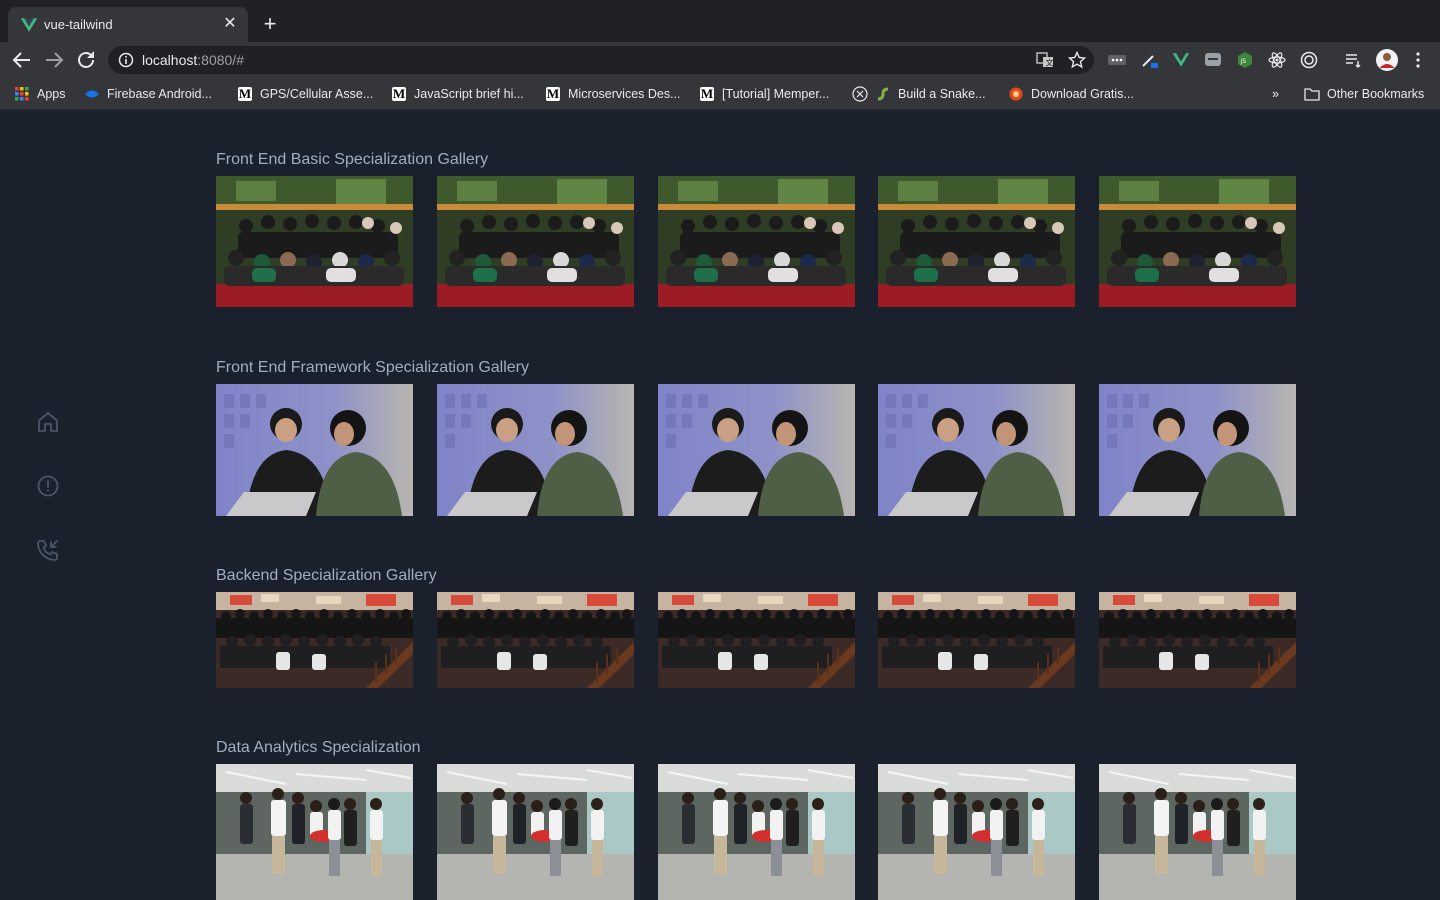 This screenshot has height=900, width=1440. Describe the element at coordinates (48, 550) in the screenshot. I see `phone-incoming-icon` at that location.